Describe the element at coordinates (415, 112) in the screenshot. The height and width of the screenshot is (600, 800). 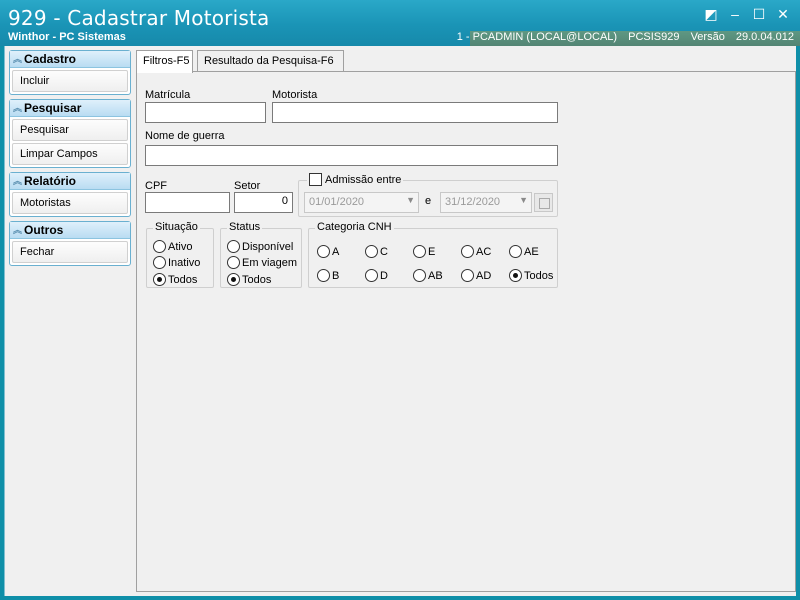
I see `motorista-input` at that location.